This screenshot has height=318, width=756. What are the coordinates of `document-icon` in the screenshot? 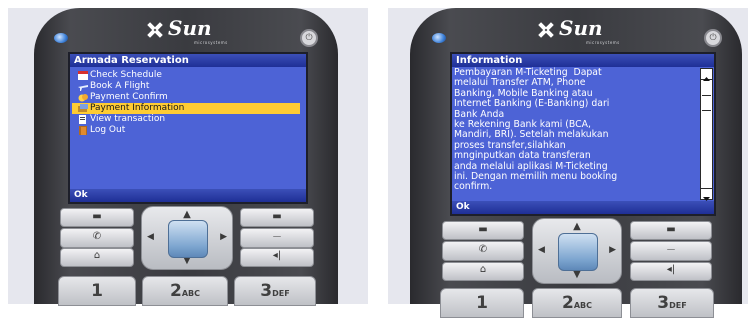 It's located at (82, 119).